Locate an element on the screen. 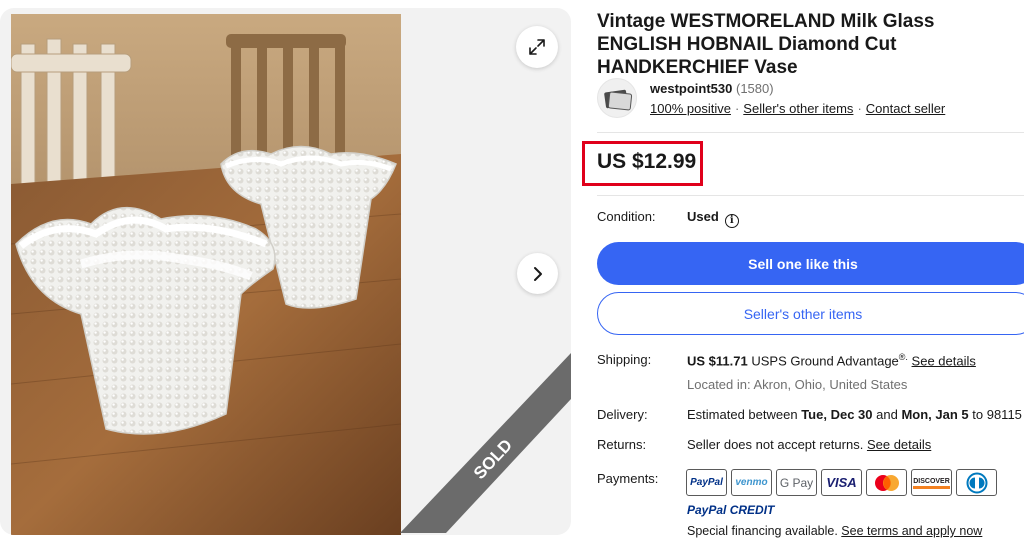 This screenshot has height=545, width=1024. shipping-cost: US $11.71 is located at coordinates (717, 361).